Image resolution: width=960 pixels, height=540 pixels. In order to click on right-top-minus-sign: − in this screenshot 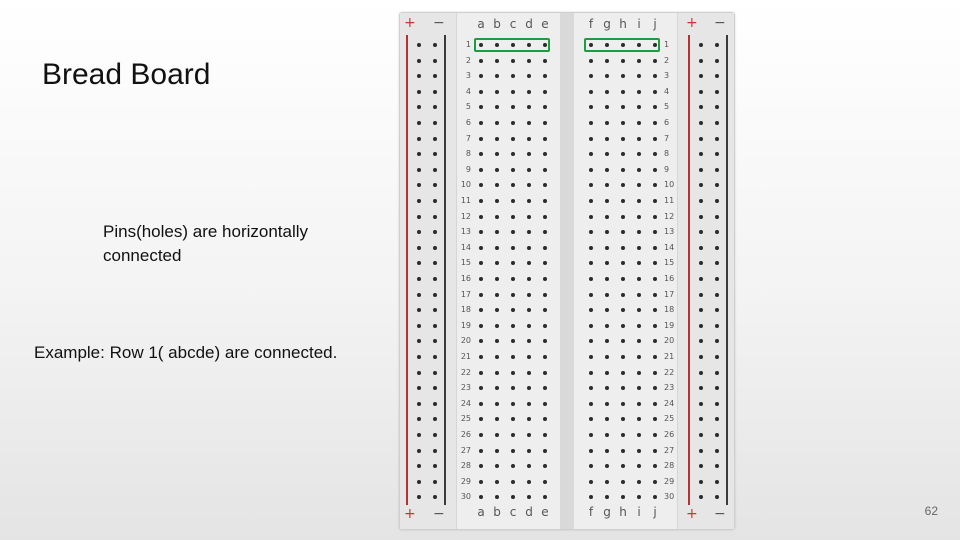, I will do `click(720, 23)`.